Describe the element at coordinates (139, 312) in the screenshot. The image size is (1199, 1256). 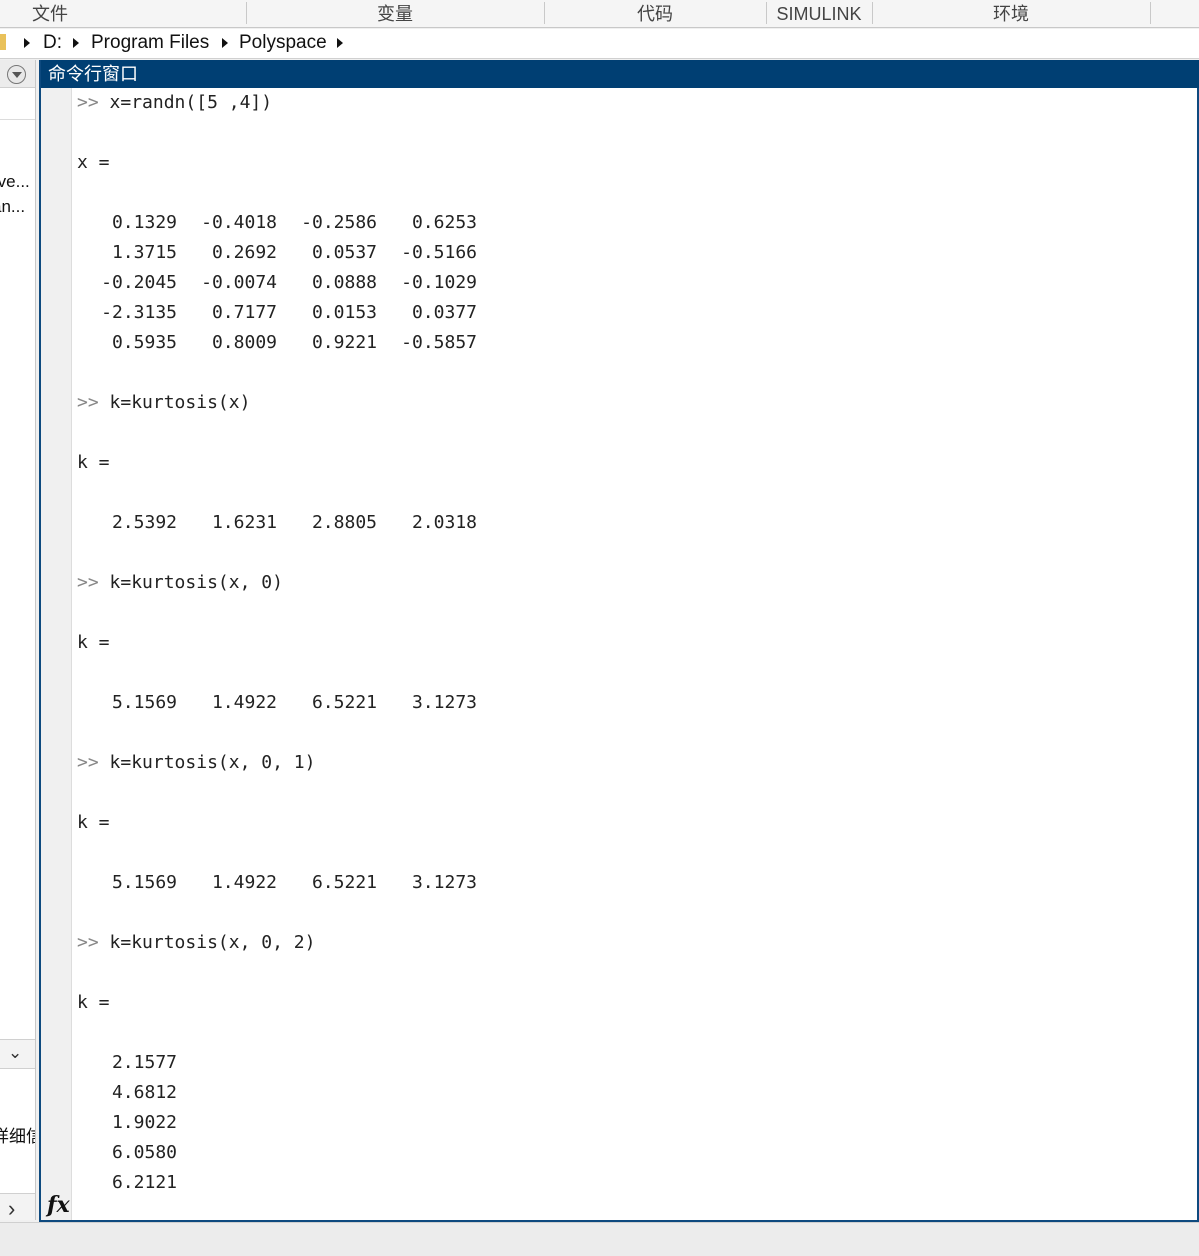
I see `matrix-cell: -2.3135` at that location.